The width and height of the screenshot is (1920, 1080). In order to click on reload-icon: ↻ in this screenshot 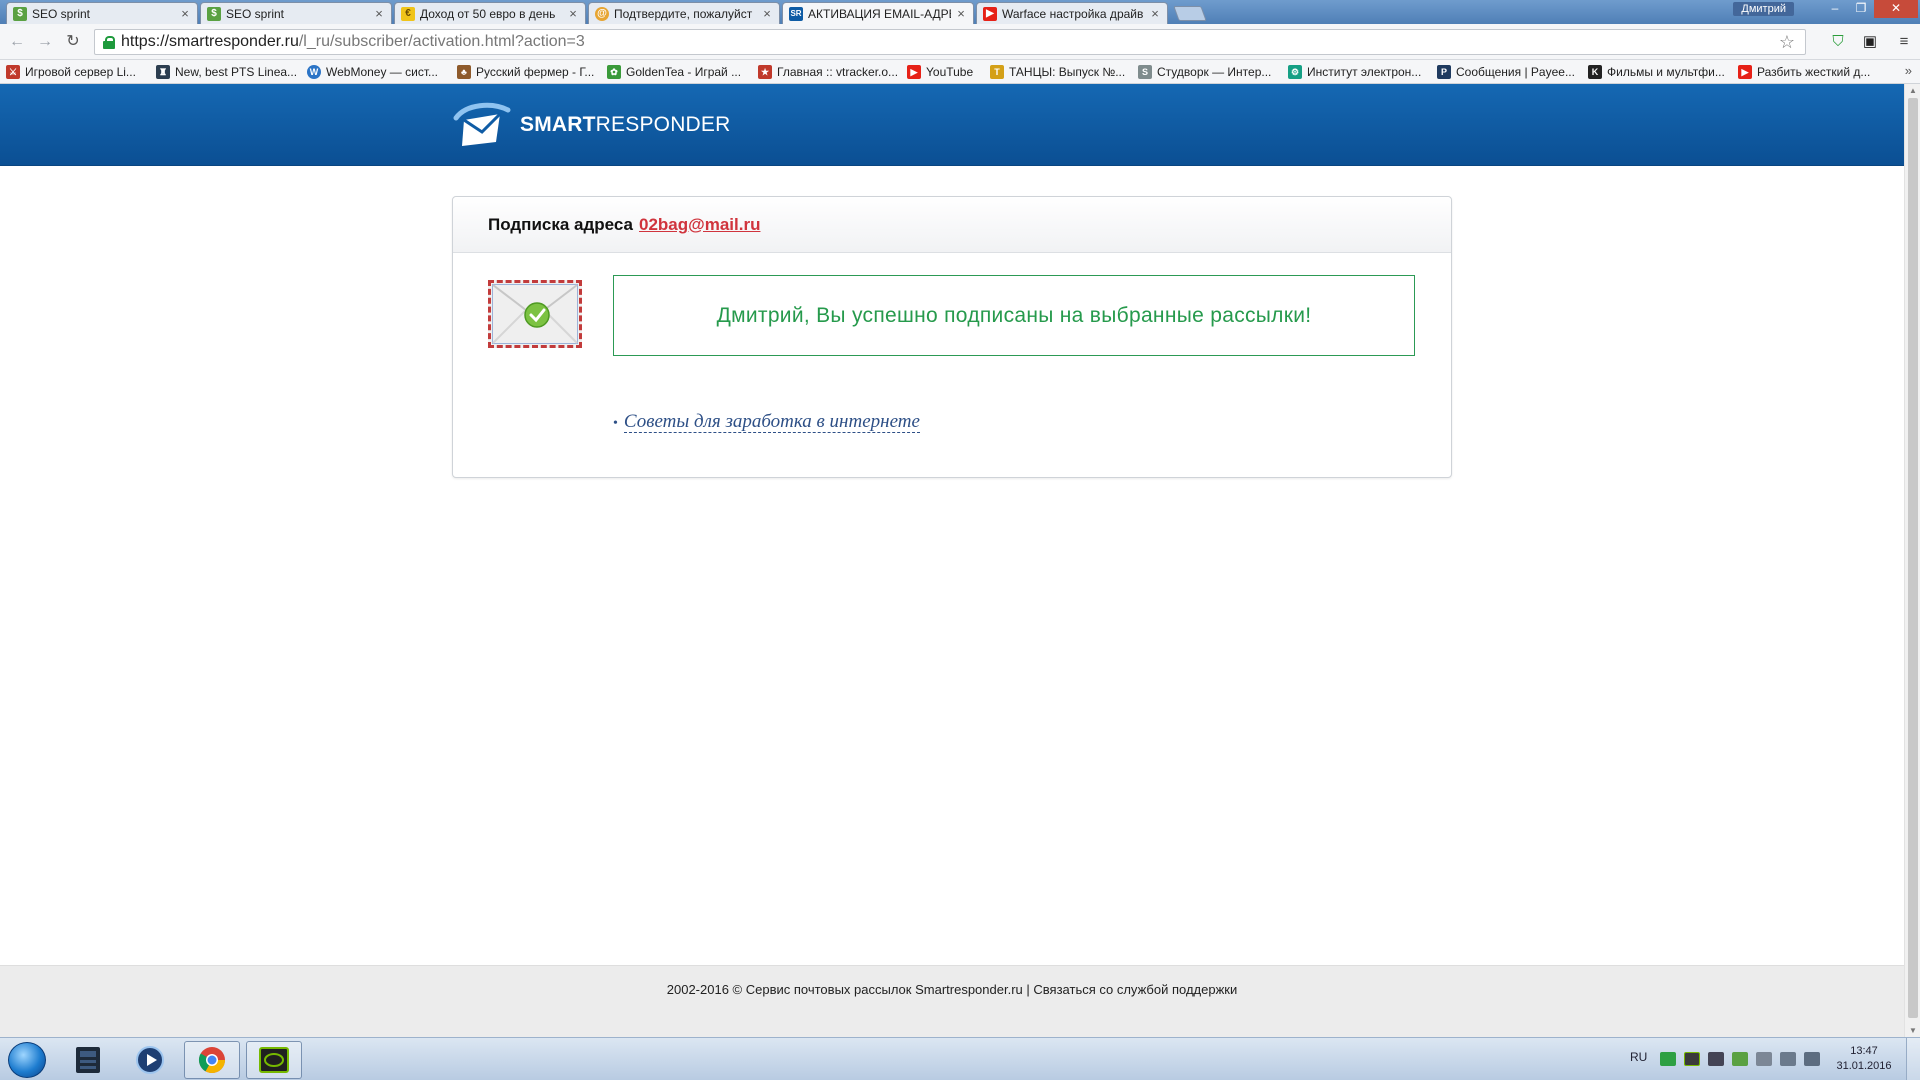, I will do `click(73, 42)`.